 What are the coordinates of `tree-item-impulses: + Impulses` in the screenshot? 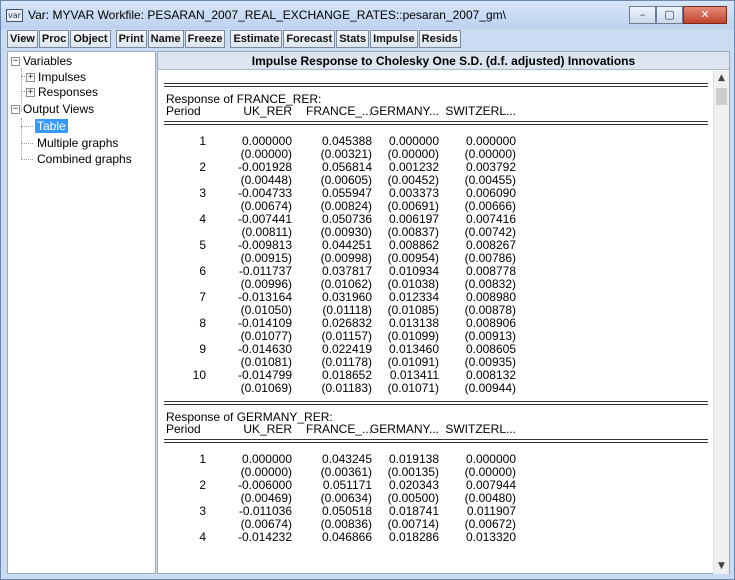 It's located at (56, 77).